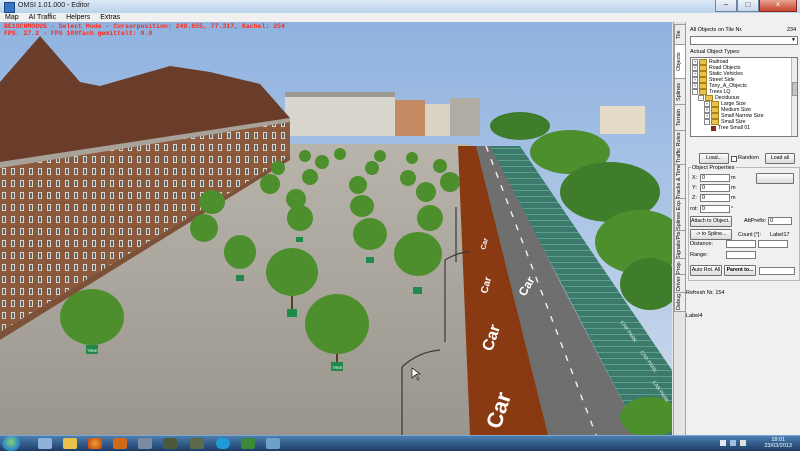 The width and height of the screenshot is (800, 451). What do you see at coordinates (743, 443) in the screenshot?
I see `volume-icon` at bounding box center [743, 443].